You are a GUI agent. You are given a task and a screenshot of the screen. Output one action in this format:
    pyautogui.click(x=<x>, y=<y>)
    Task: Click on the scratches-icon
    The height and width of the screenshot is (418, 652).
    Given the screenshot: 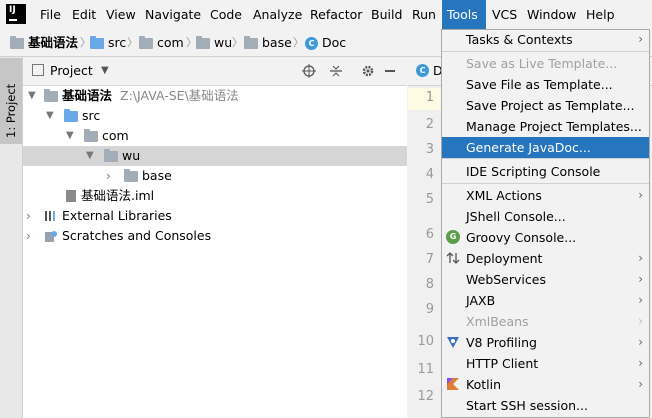 What is the action you would take?
    pyautogui.click(x=51, y=236)
    